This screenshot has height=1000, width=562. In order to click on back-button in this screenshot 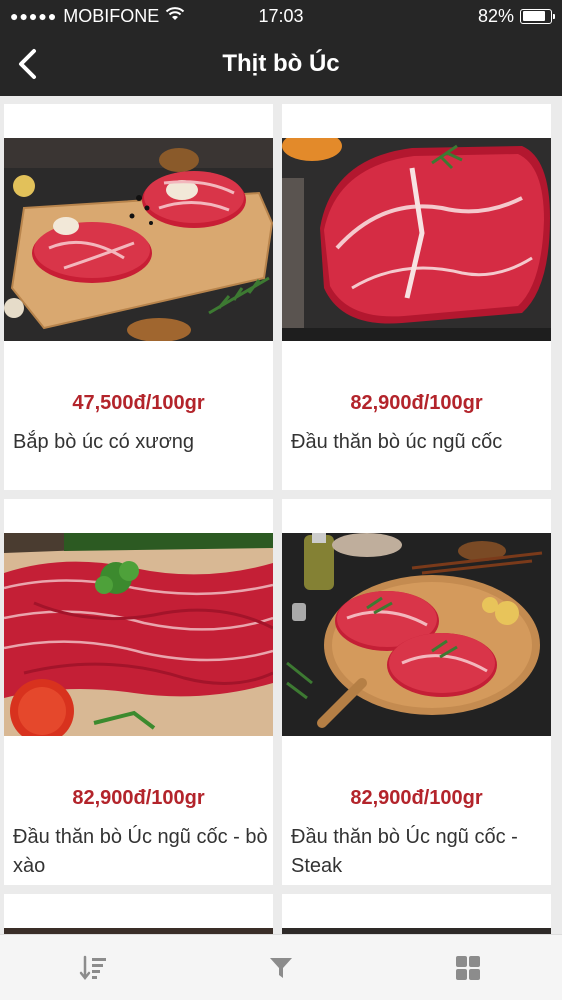, I will do `click(28, 64)`.